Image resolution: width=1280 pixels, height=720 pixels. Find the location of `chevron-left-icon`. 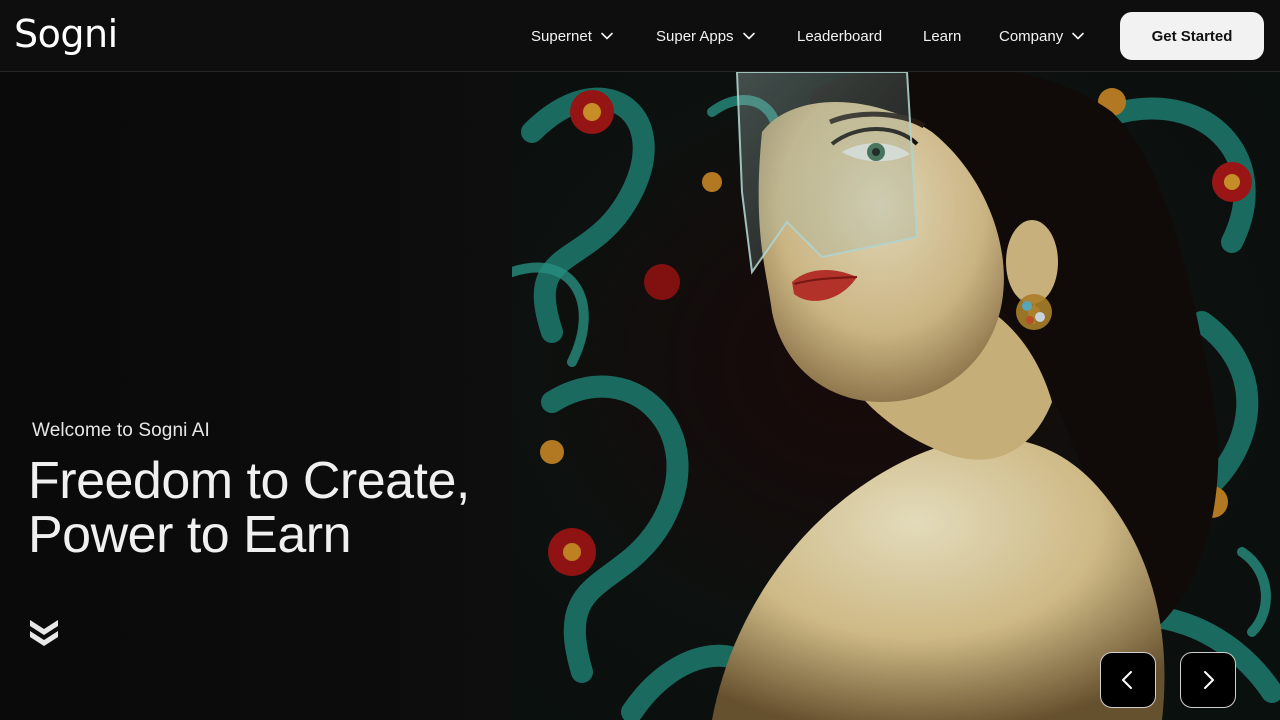

chevron-left-icon is located at coordinates (1127, 680).